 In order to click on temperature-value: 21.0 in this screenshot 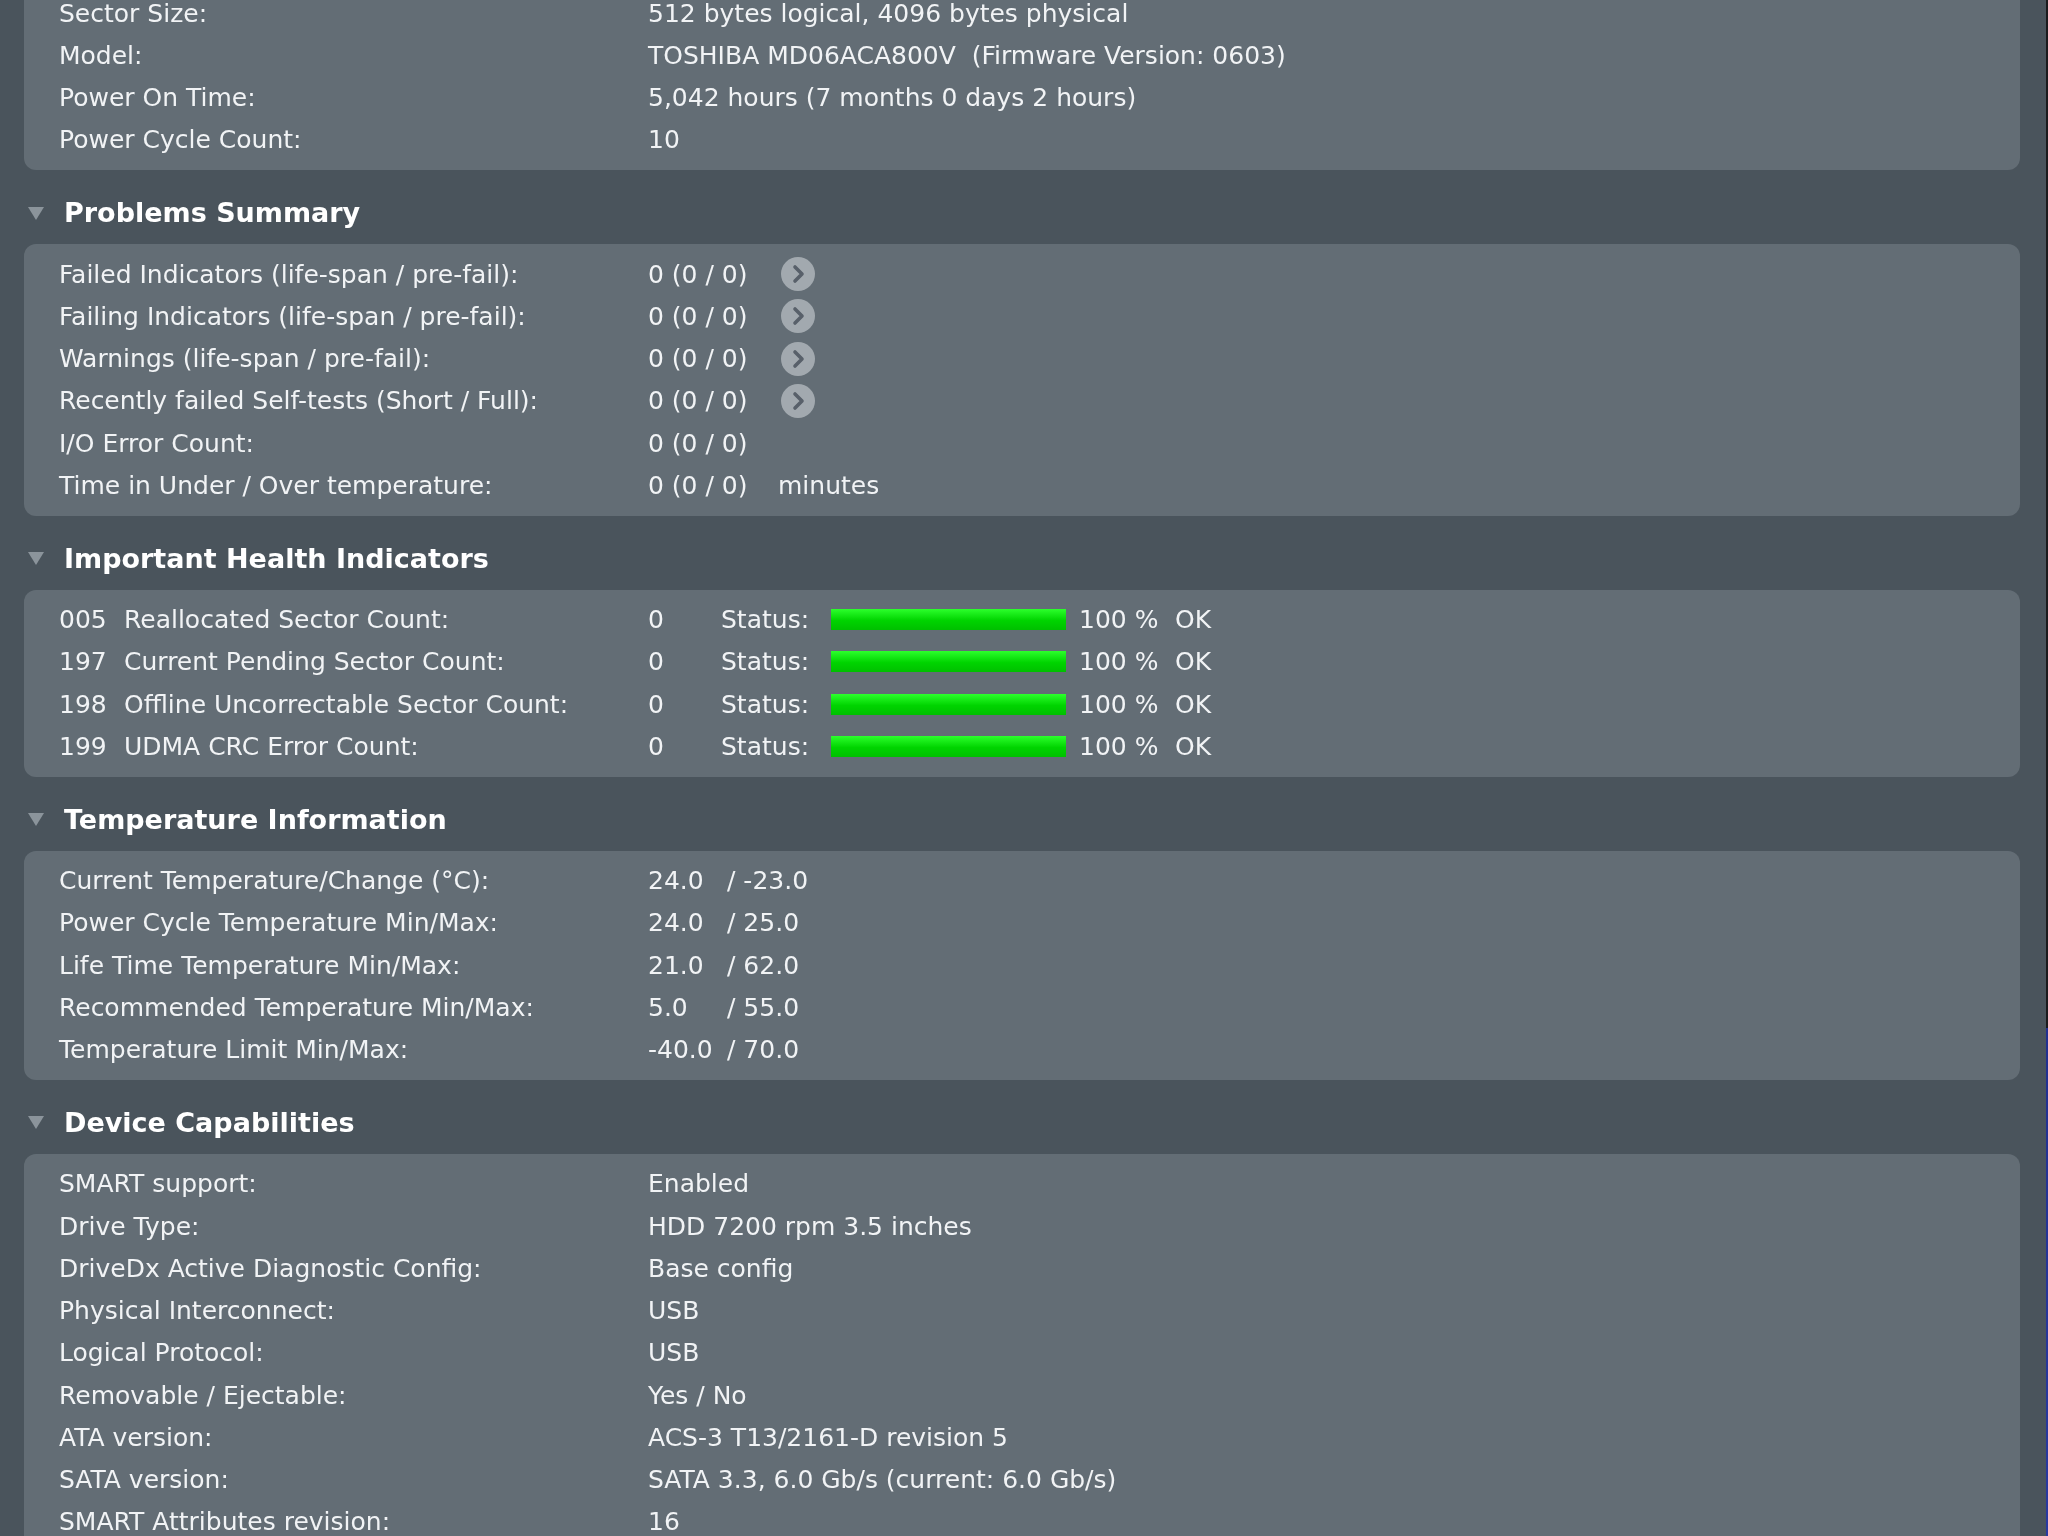, I will do `click(676, 965)`.